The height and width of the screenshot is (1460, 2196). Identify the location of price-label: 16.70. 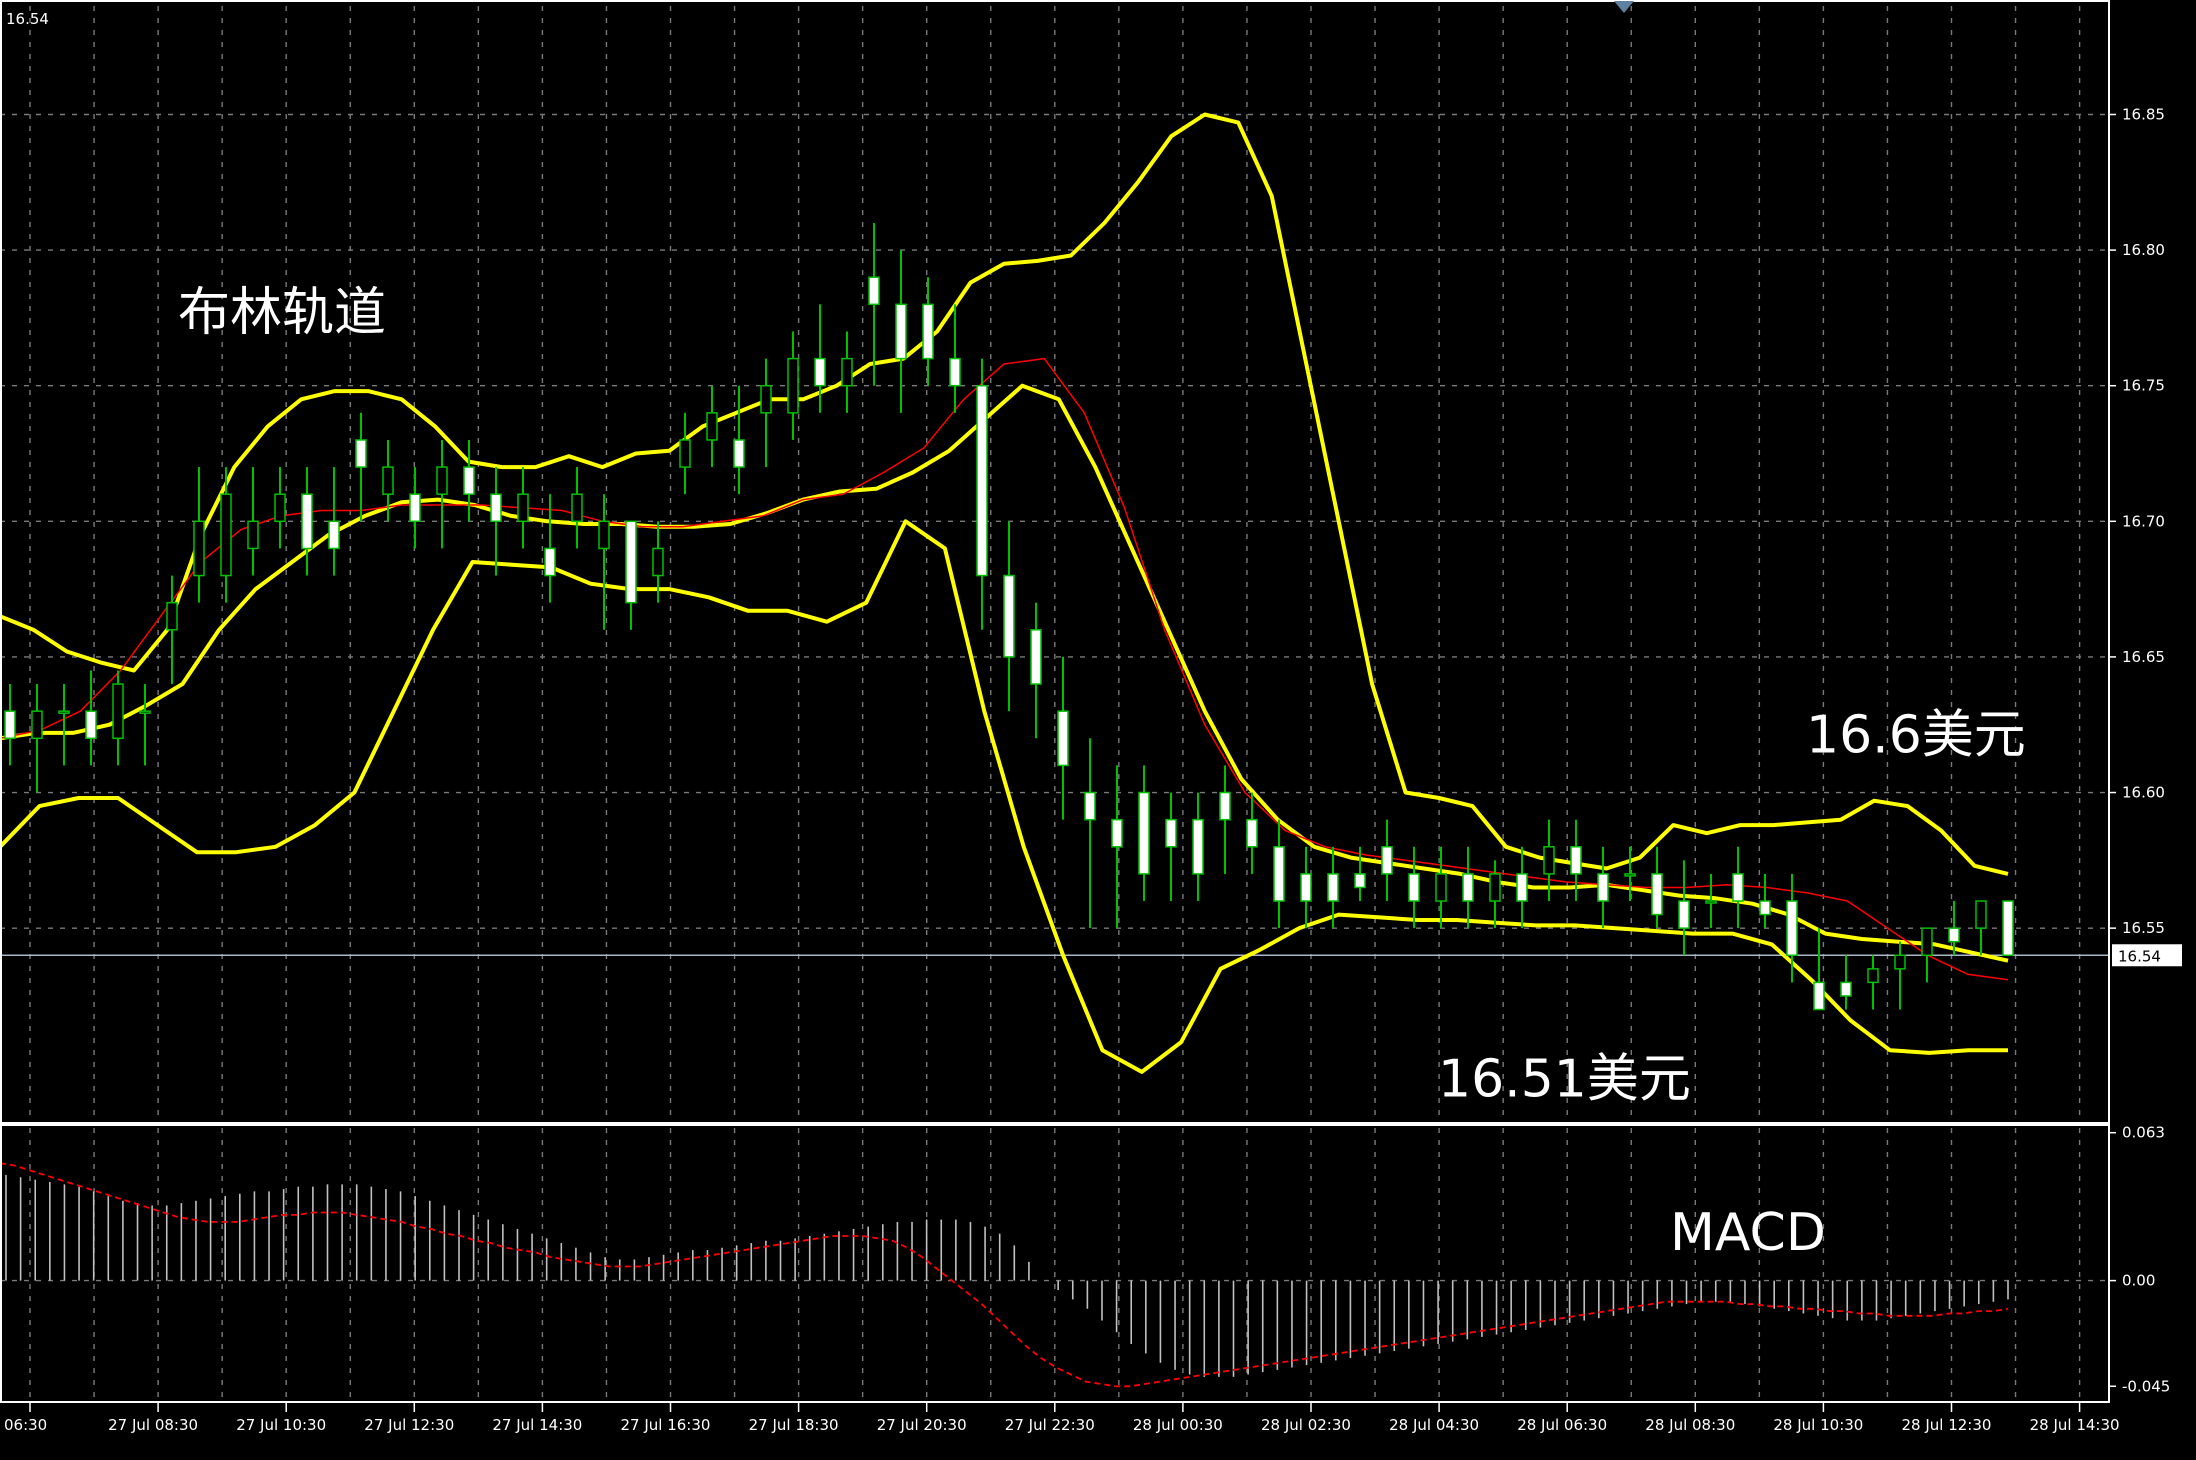
(2143, 521).